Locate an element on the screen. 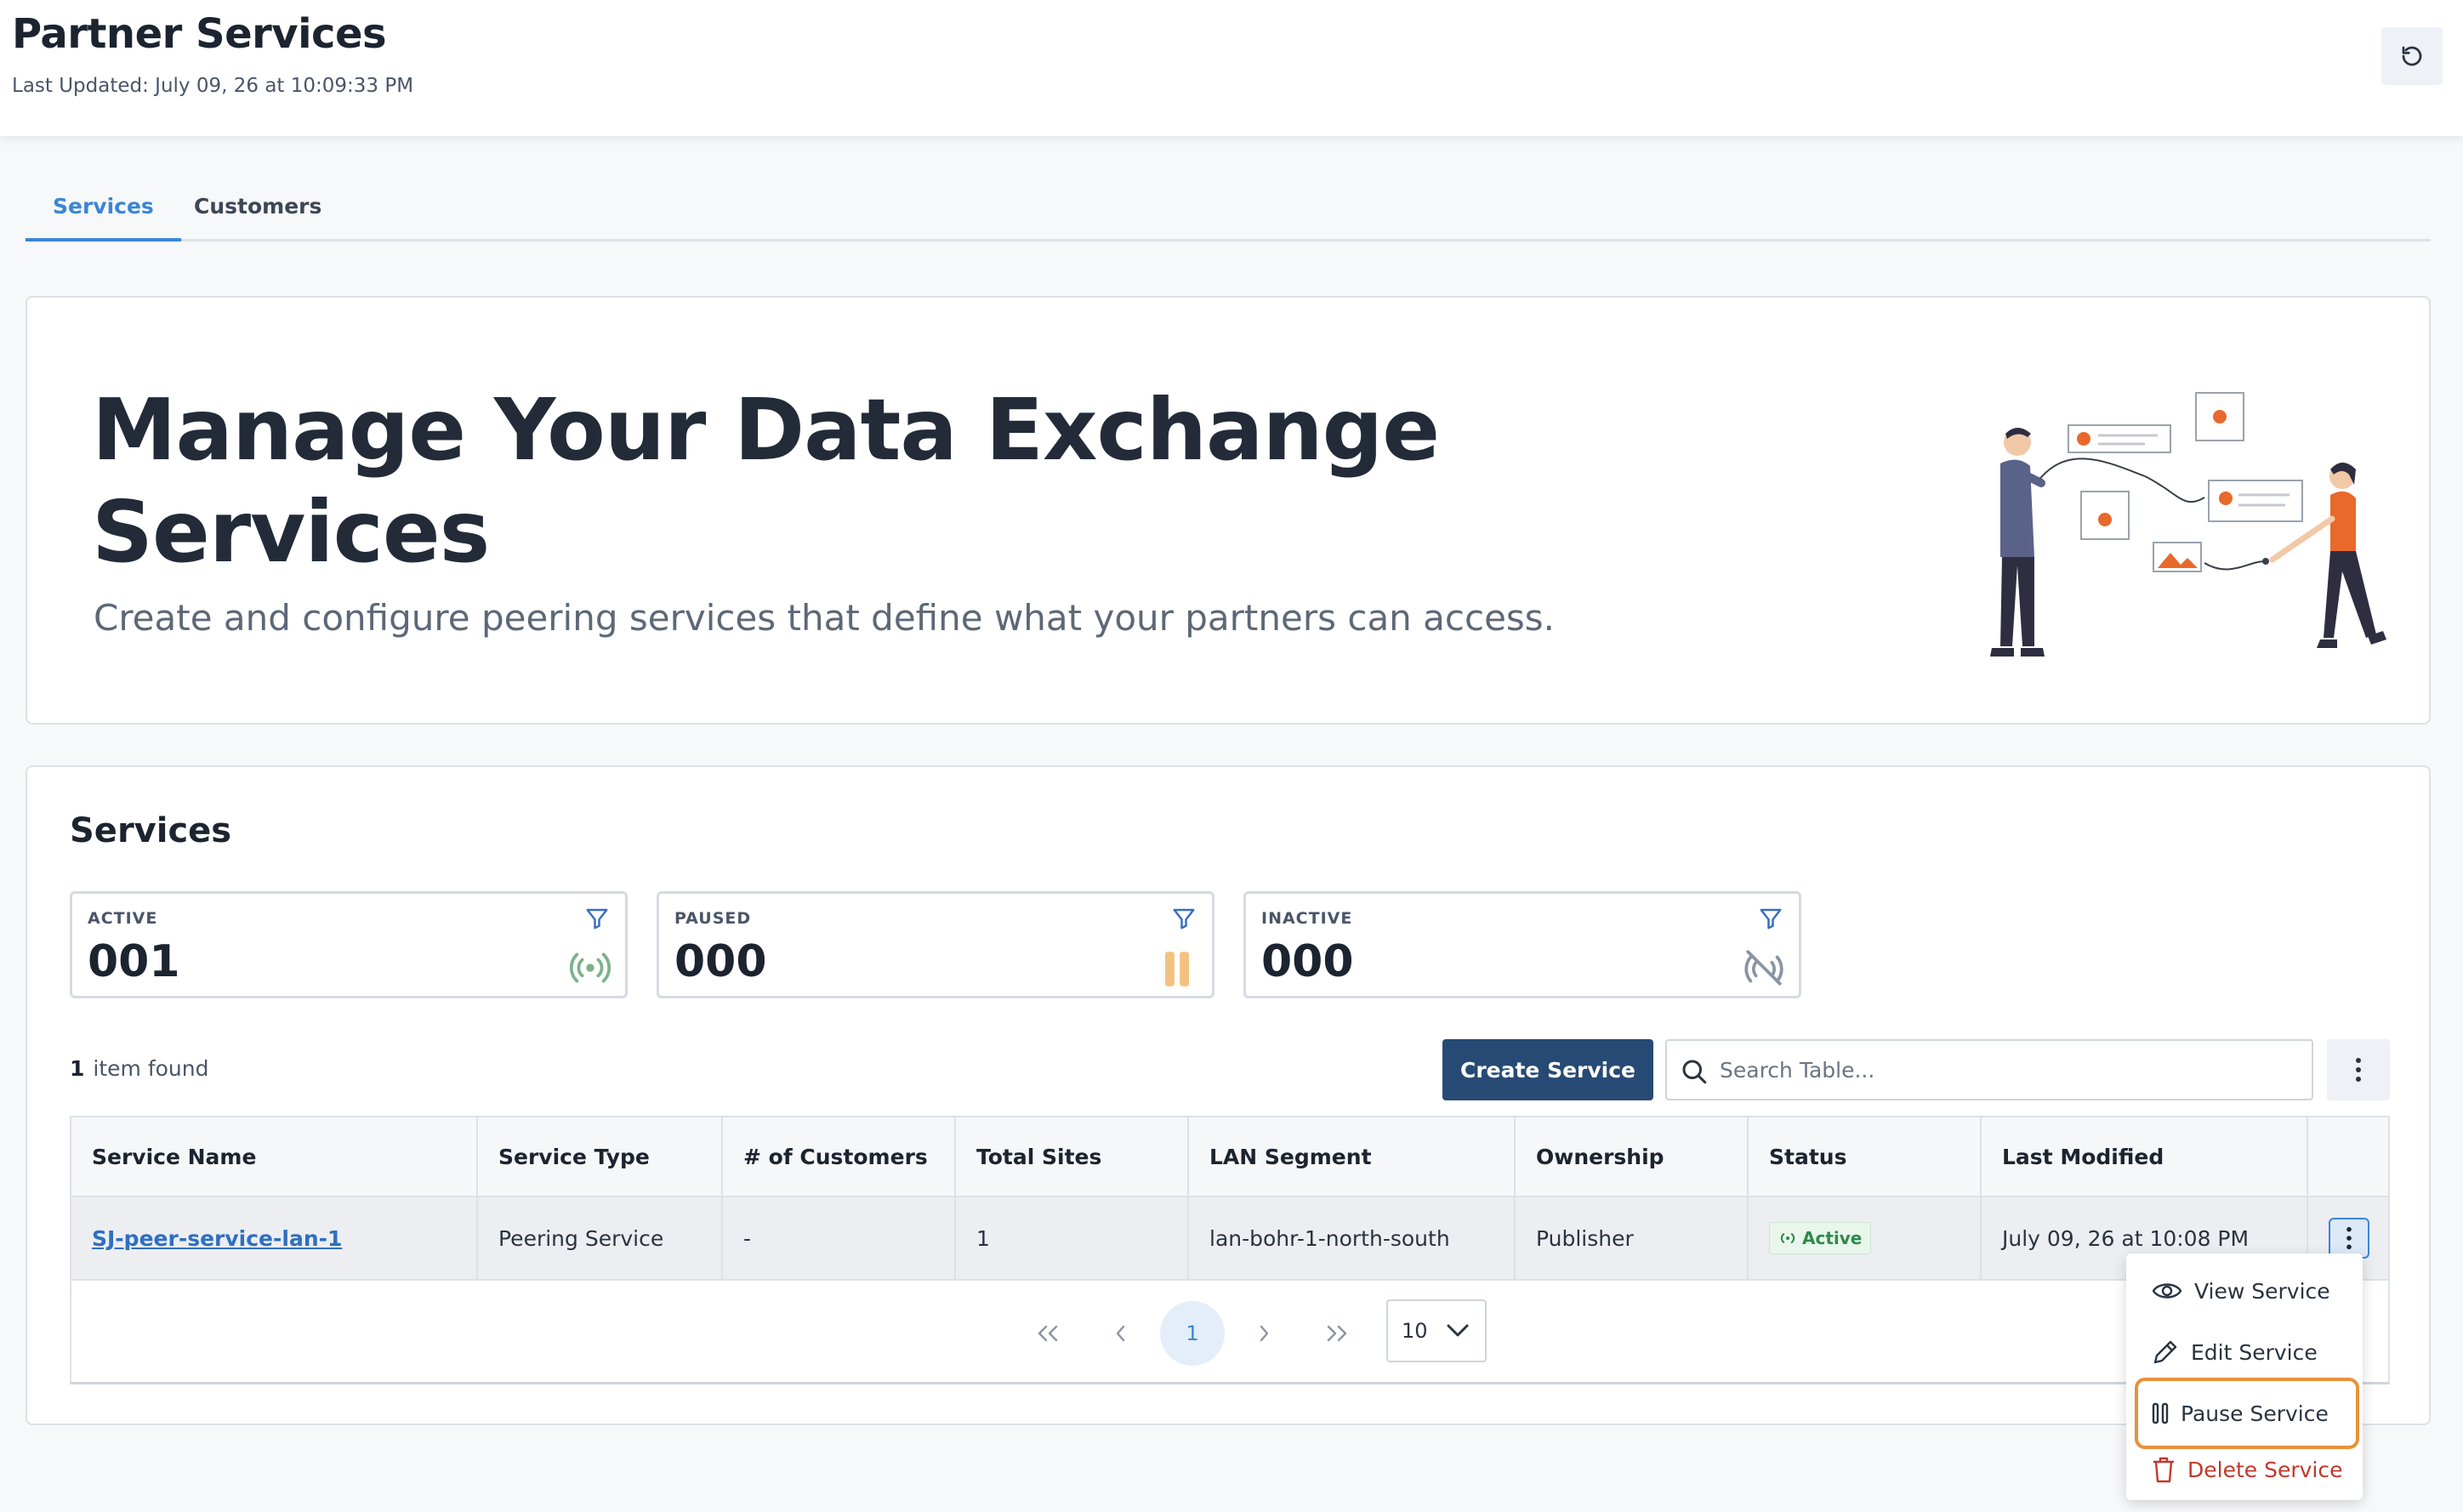 This screenshot has width=2463, height=1512. cell-lan-segment: lan-bohr-1-north-south is located at coordinates (1352, 1238).